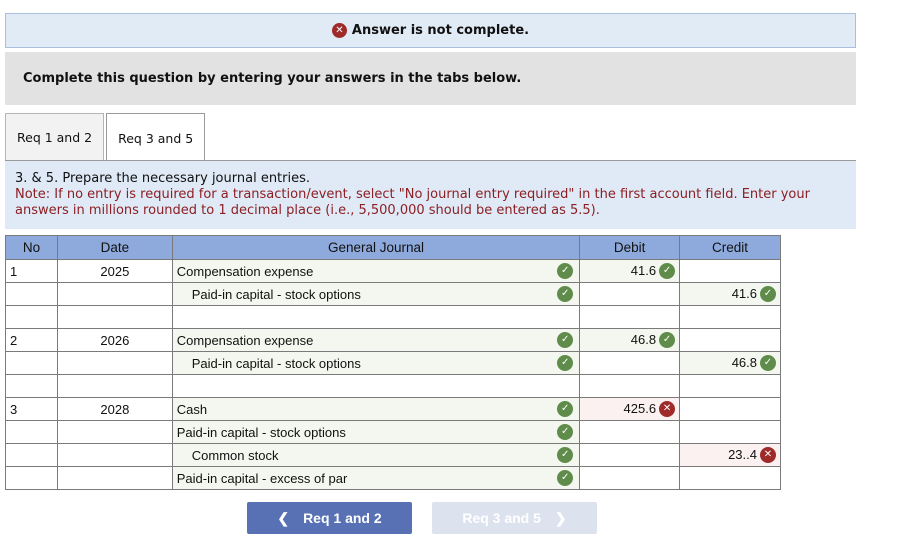 The image size is (915, 549). I want to click on tab-req-1-and-2: Req 1 and 2, so click(55, 137).